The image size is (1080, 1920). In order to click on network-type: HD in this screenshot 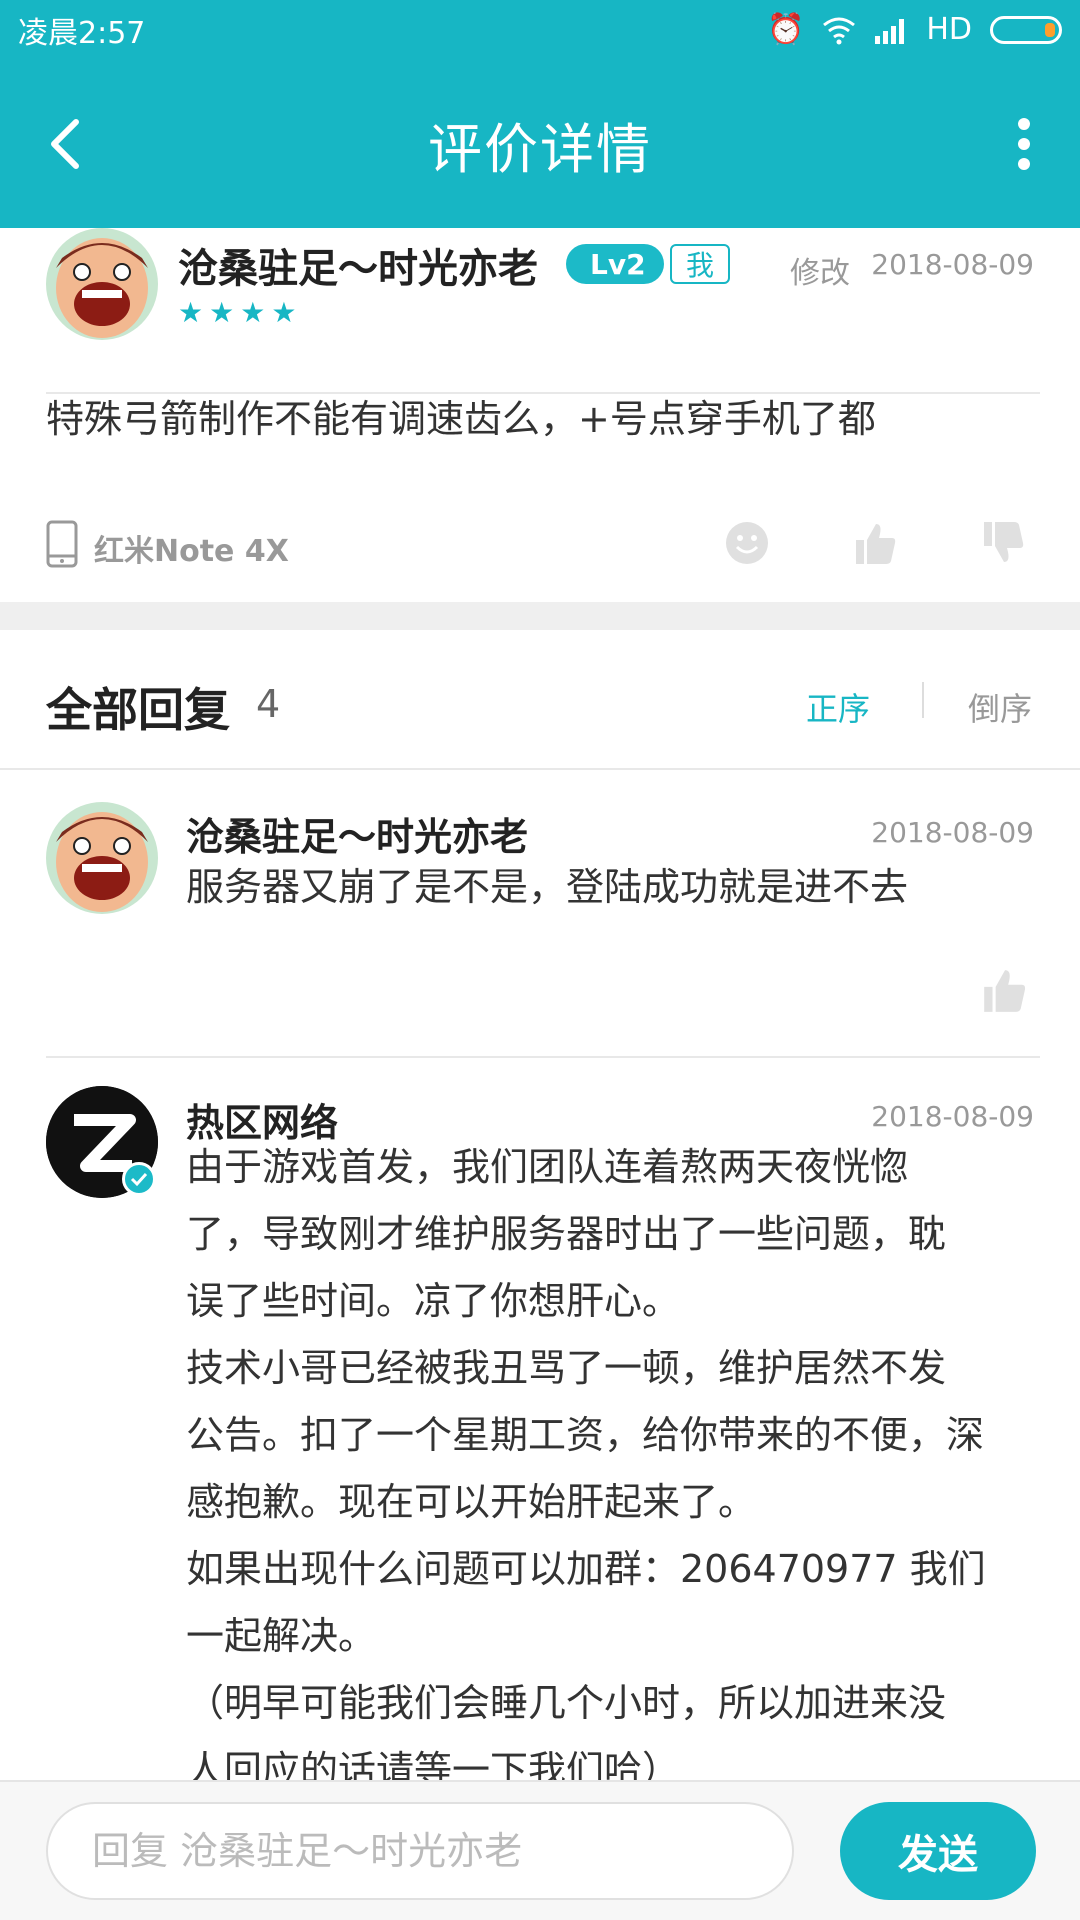, I will do `click(949, 29)`.